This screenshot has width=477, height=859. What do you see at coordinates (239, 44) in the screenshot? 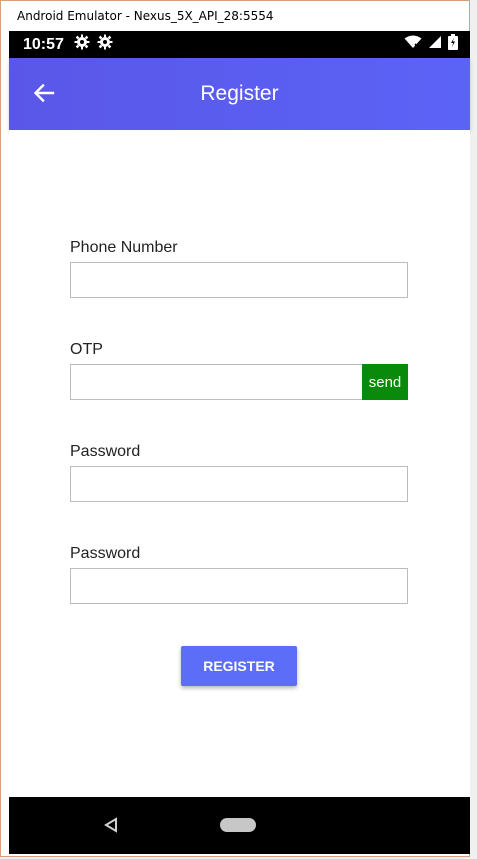
I see `status-bar: 10:57` at bounding box center [239, 44].